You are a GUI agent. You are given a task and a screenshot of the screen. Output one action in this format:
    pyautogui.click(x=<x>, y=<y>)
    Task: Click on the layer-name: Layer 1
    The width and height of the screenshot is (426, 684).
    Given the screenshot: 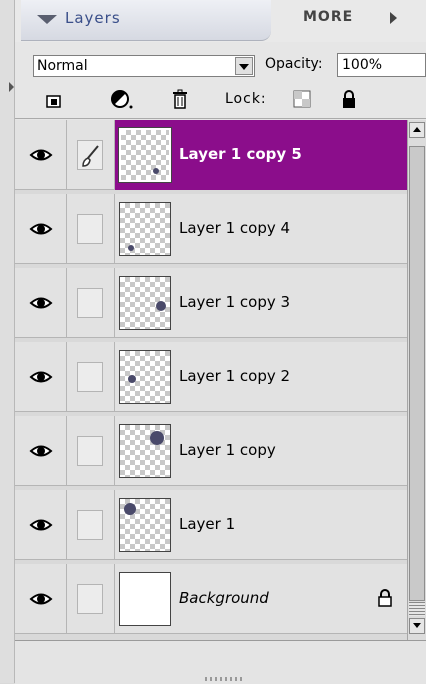 What is the action you would take?
    pyautogui.click(x=207, y=524)
    